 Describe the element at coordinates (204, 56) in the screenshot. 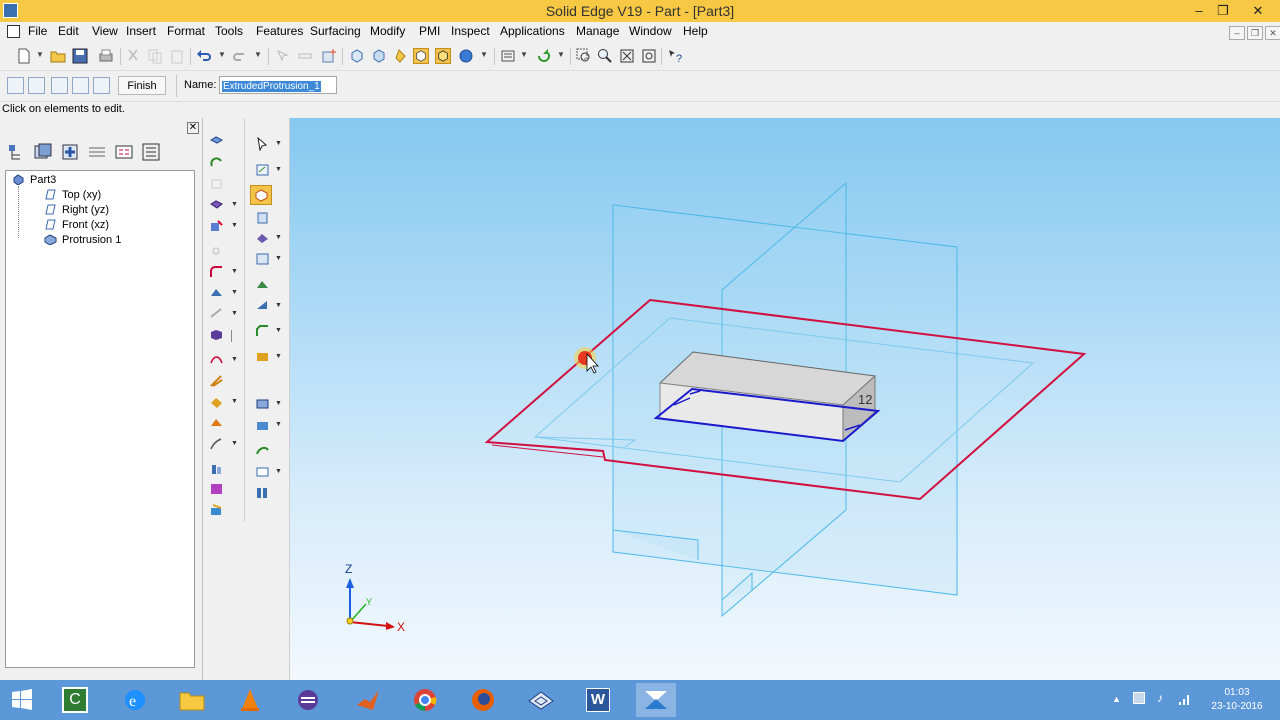

I see `undo-icon` at that location.